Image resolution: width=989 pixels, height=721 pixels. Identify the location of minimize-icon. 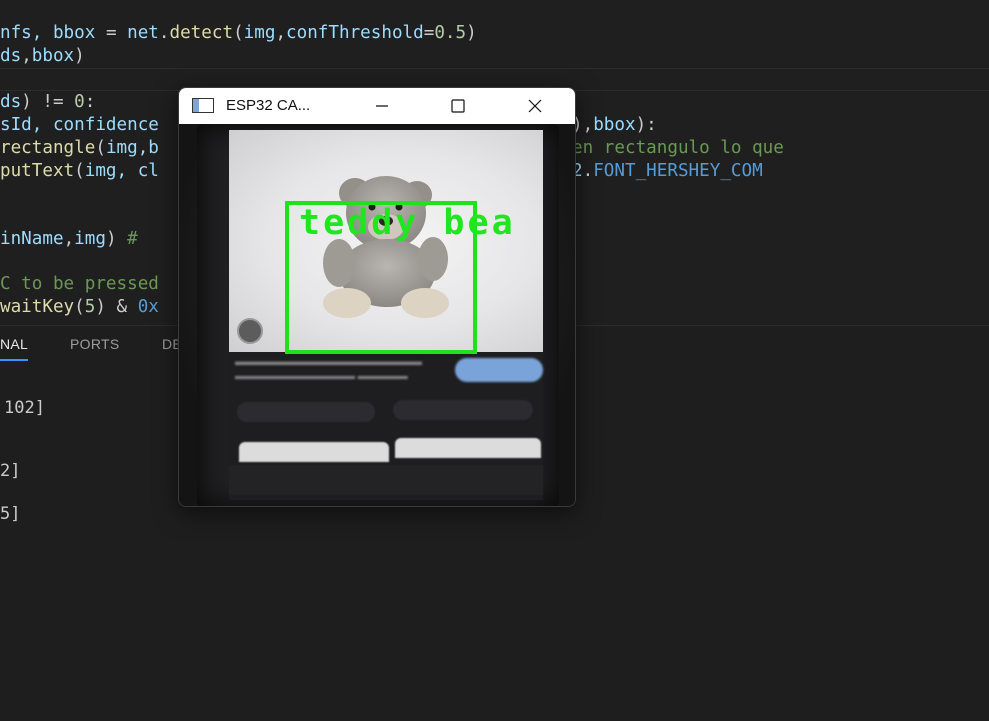
(382, 106).